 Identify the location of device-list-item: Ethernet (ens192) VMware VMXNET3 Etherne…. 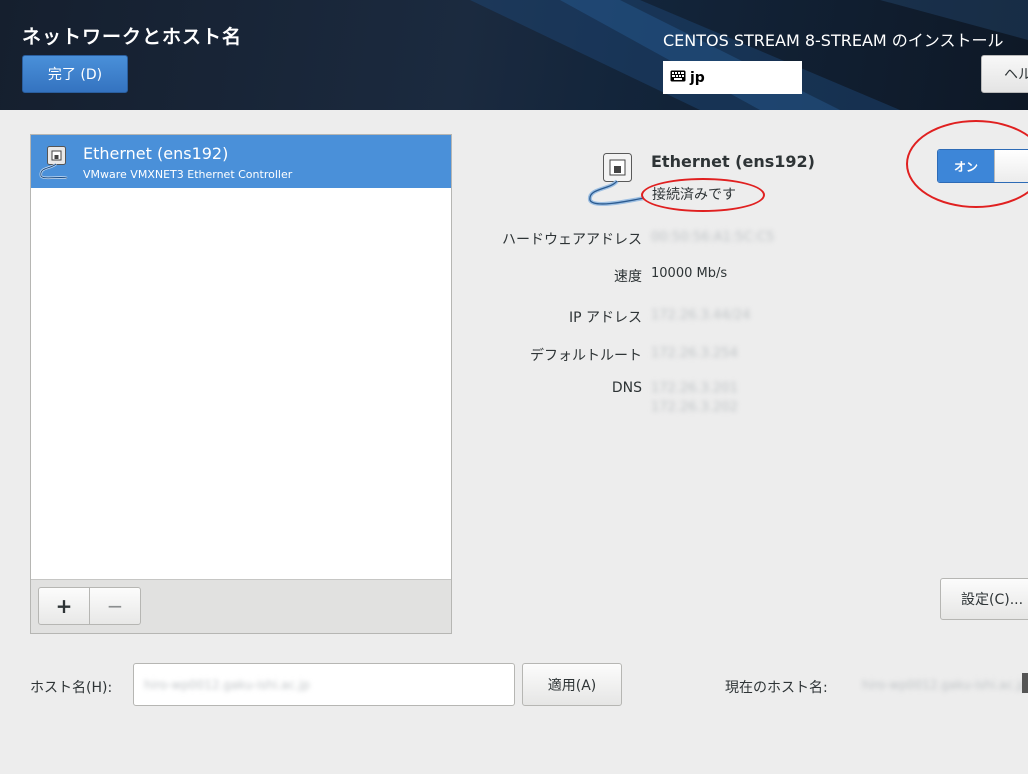
(241, 161).